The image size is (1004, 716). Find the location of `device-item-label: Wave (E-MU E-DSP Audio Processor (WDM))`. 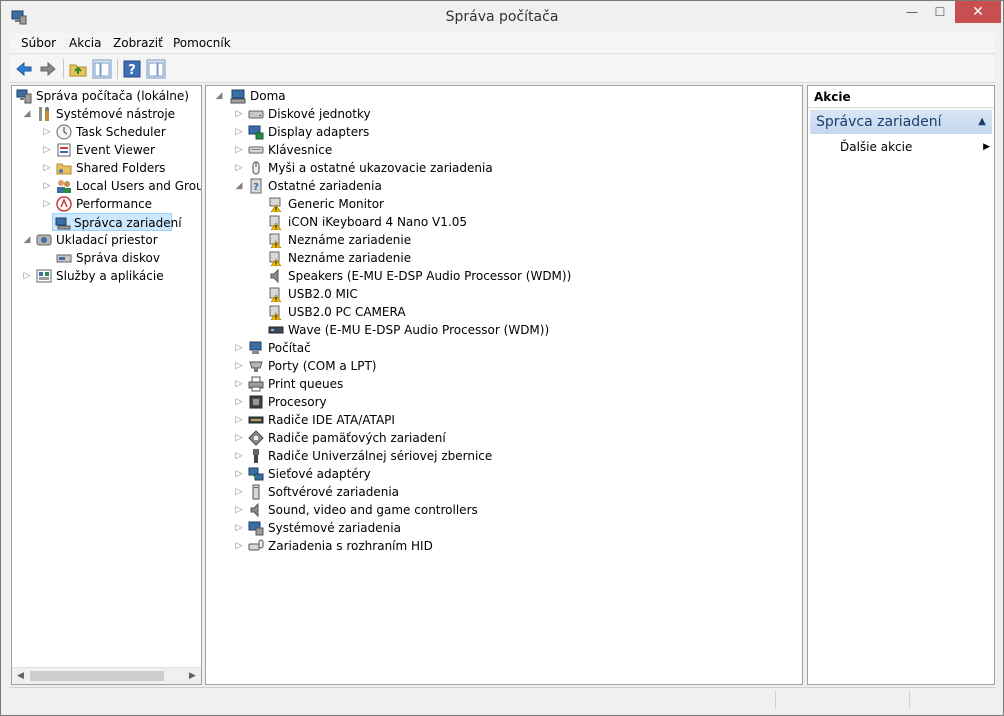

device-item-label: Wave (E-MU E-DSP Audio Processor (WDM)) is located at coordinates (419, 330).